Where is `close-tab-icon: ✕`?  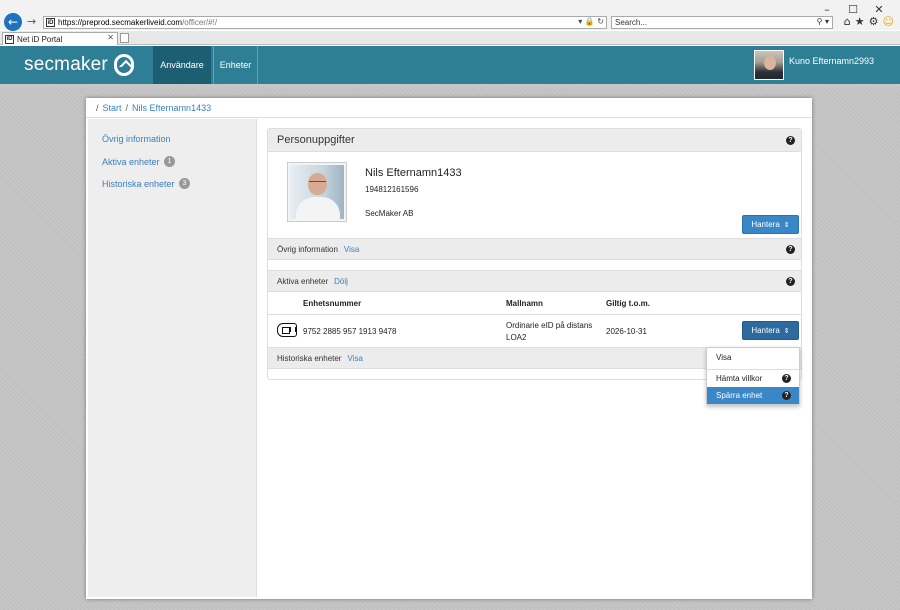 close-tab-icon: ✕ is located at coordinates (110, 37).